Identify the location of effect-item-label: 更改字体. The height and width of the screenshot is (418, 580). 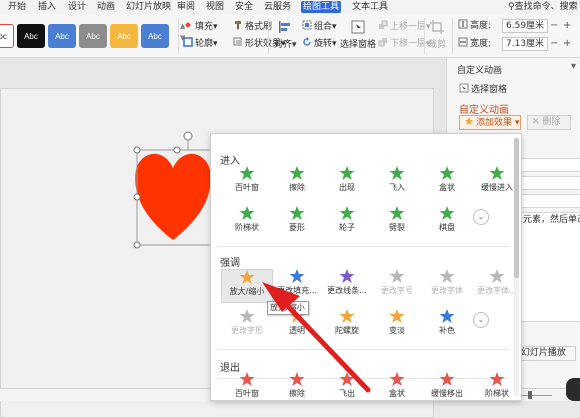
(447, 290).